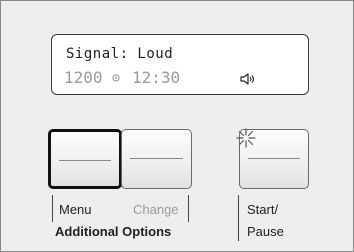 The width and height of the screenshot is (354, 252). Describe the element at coordinates (83, 77) in the screenshot. I see `temperature-readout: 1200` at that location.